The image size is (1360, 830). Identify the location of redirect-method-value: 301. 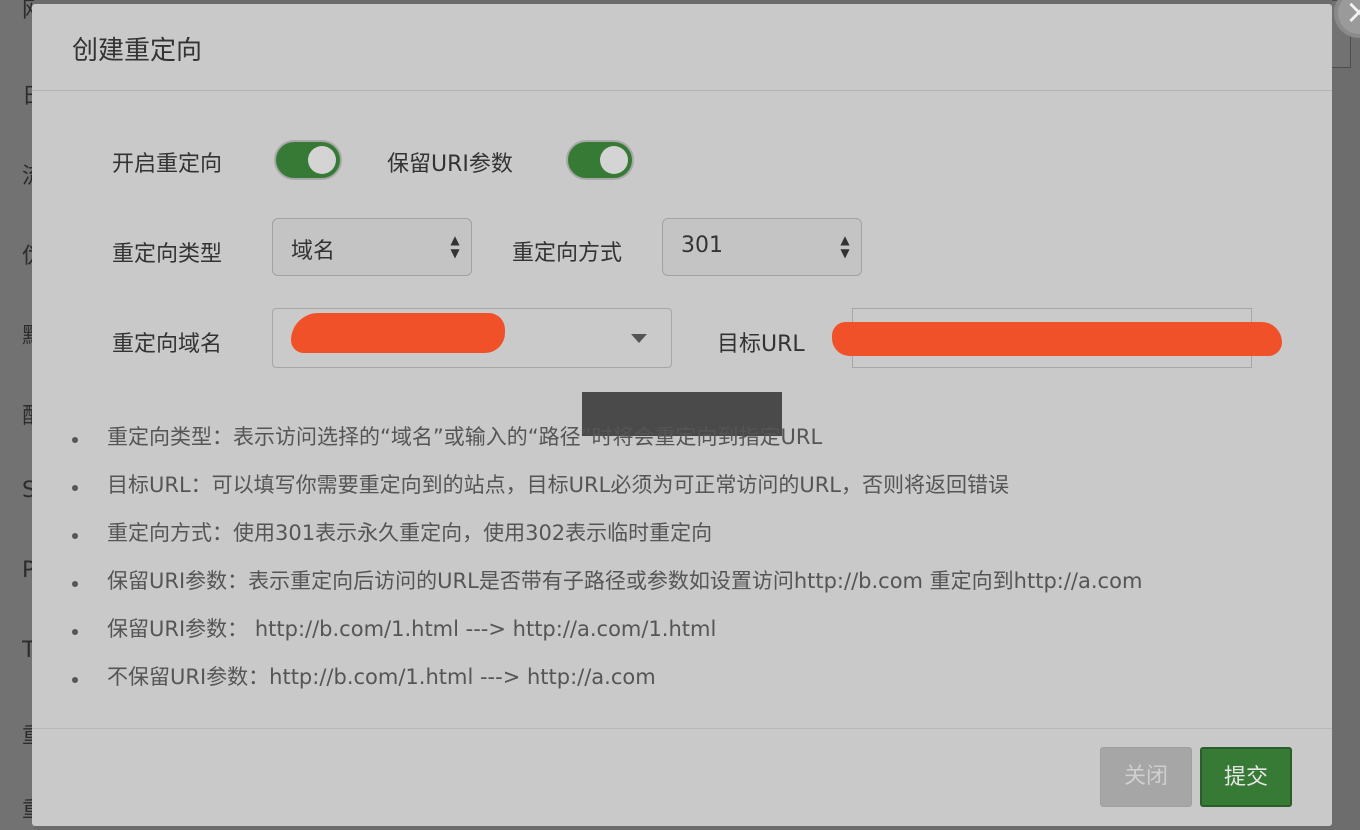
(702, 245).